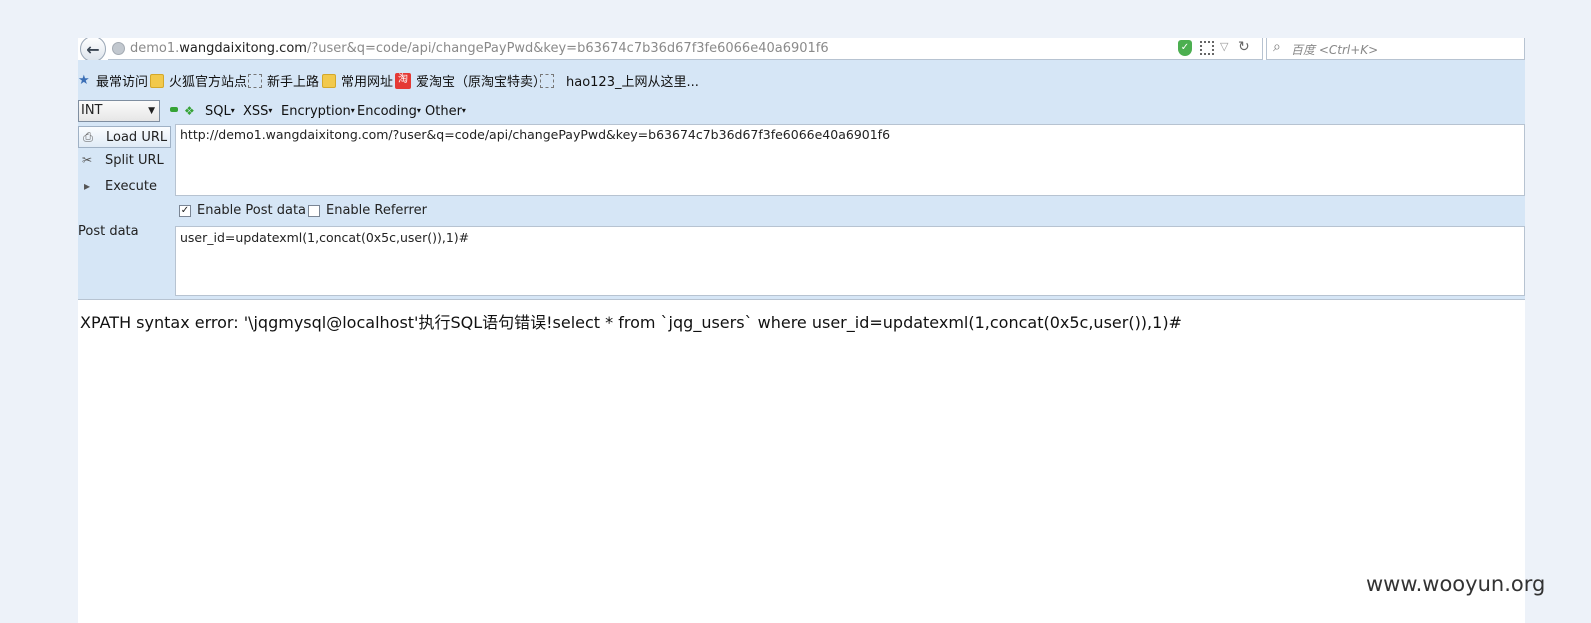 This screenshot has height=623, width=1591. Describe the element at coordinates (403, 80) in the screenshot. I see `taobao-icon: 淘` at that location.